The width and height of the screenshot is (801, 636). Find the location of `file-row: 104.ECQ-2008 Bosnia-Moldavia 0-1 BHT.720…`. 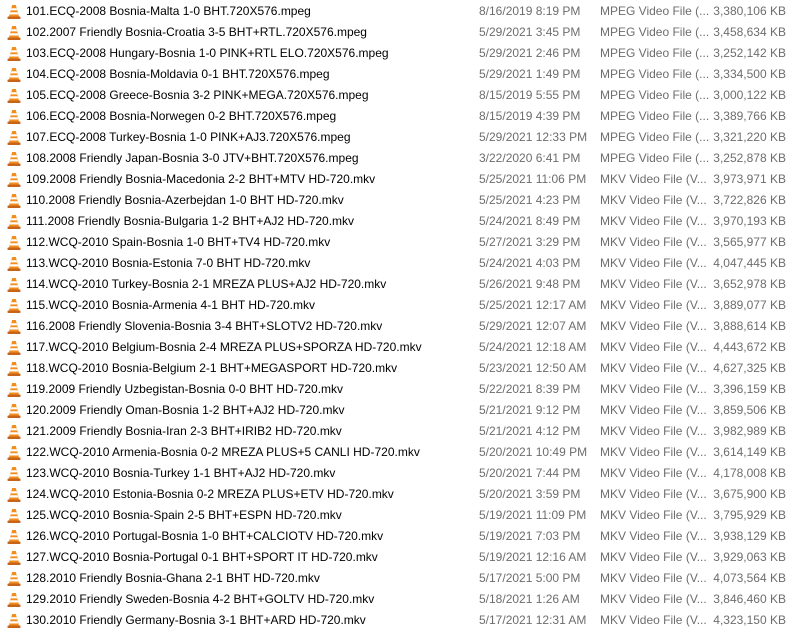

file-row: 104.ECQ-2008 Bosnia-Moldavia 0-1 BHT.720… is located at coordinates (400, 74).